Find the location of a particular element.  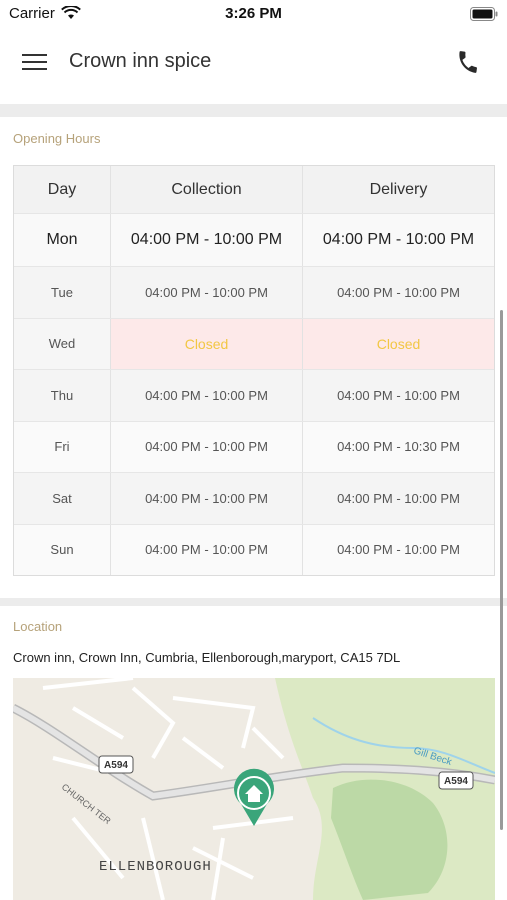

phone-icon is located at coordinates (468, 62).